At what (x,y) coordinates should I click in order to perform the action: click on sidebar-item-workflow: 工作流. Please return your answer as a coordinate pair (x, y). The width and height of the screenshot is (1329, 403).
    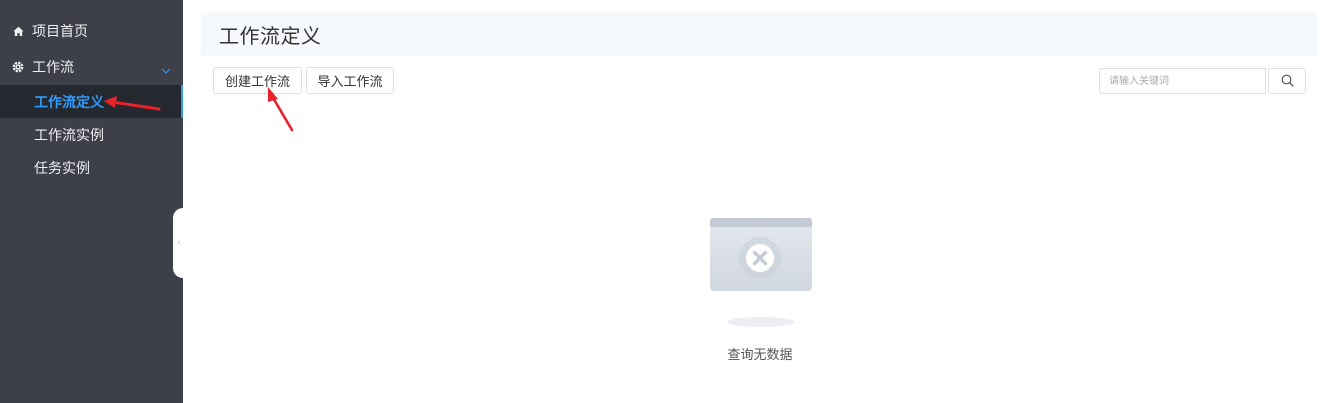
    Looking at the image, I should click on (91, 67).